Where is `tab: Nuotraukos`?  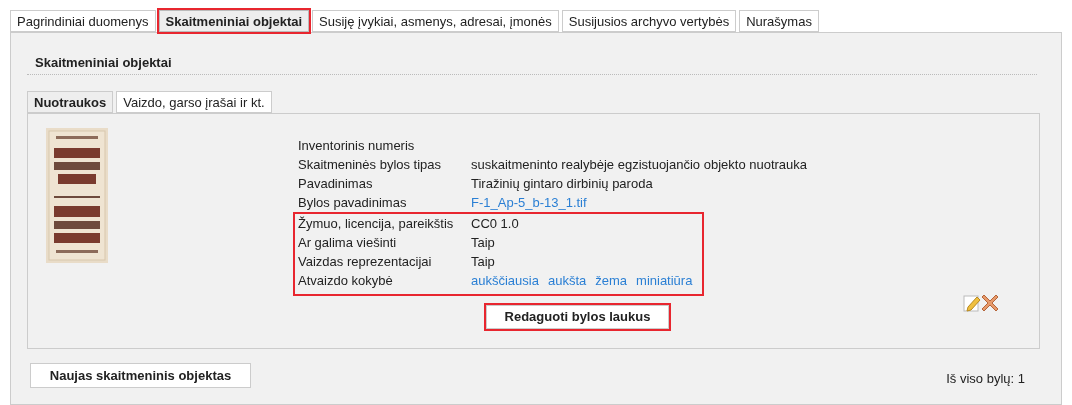
tab: Nuotraukos is located at coordinates (70, 102).